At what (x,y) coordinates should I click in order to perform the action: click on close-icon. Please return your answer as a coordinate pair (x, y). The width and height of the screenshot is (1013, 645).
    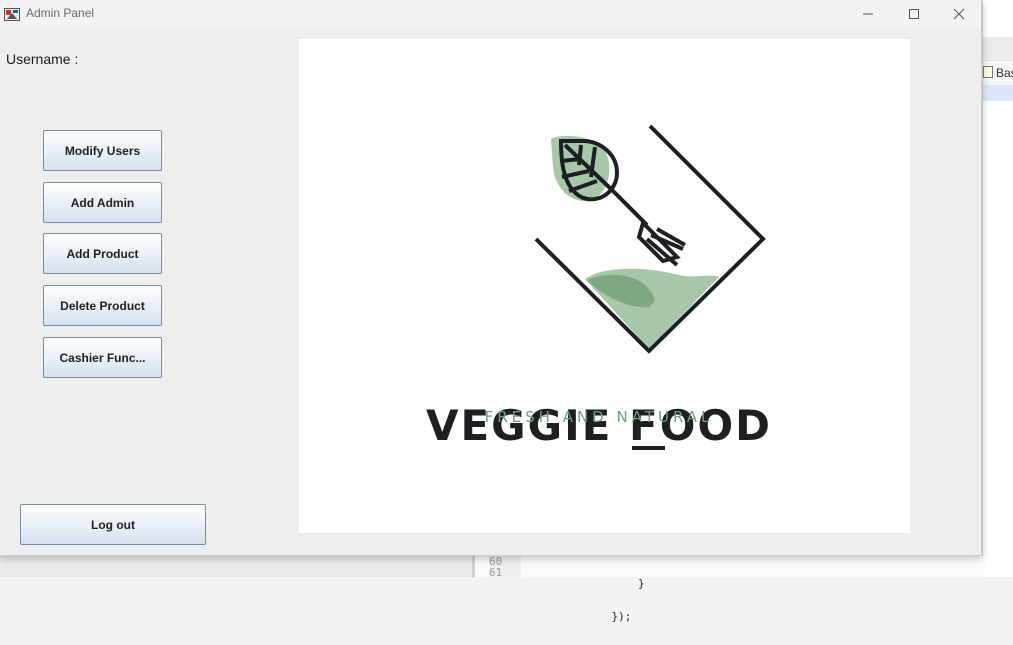
    Looking at the image, I should click on (959, 14).